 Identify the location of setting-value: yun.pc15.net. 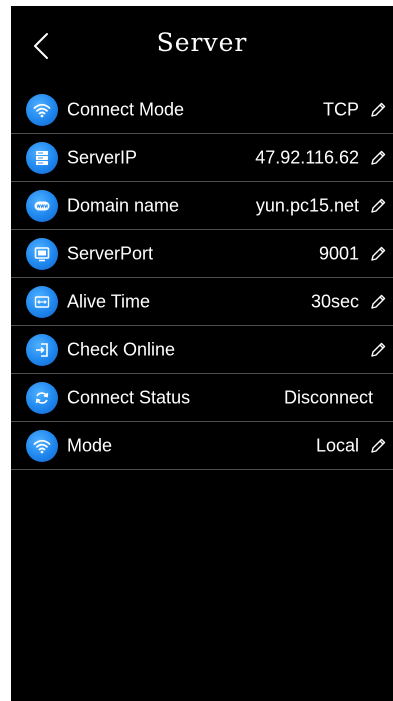
(307, 205).